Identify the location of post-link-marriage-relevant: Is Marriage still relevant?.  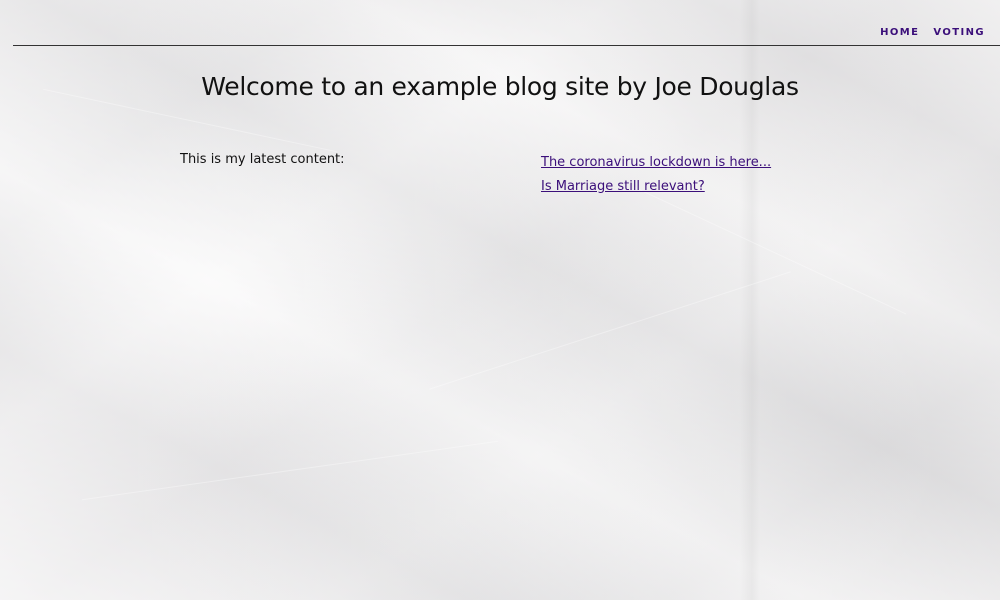
(623, 186).